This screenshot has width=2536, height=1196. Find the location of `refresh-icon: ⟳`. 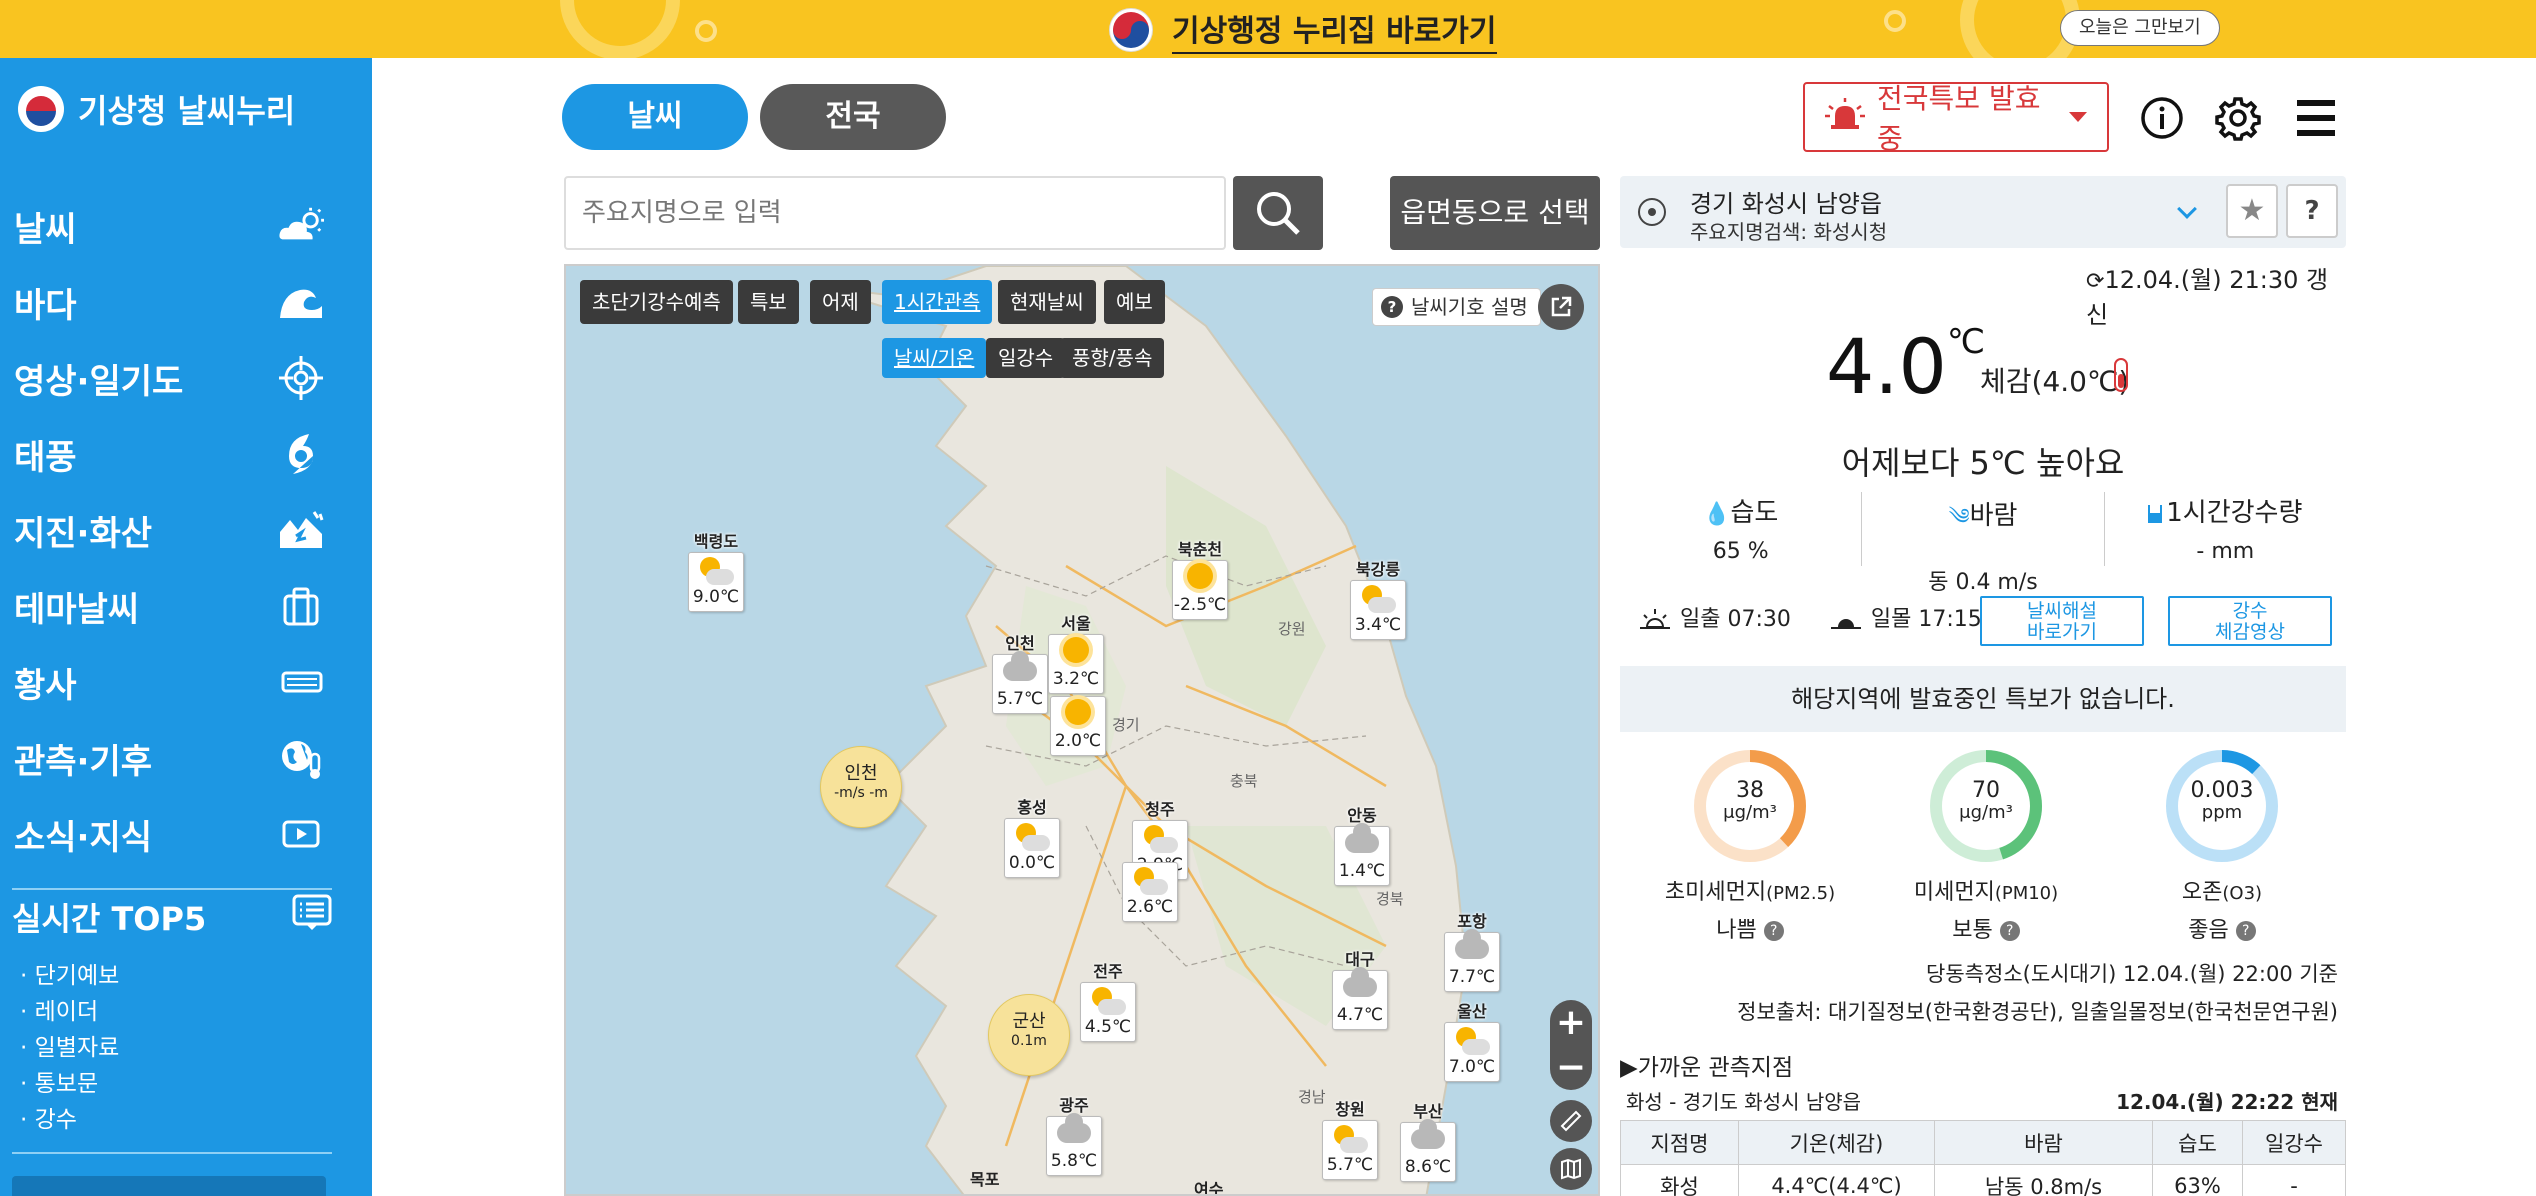

refresh-icon: ⟳ is located at coordinates (2095, 281).